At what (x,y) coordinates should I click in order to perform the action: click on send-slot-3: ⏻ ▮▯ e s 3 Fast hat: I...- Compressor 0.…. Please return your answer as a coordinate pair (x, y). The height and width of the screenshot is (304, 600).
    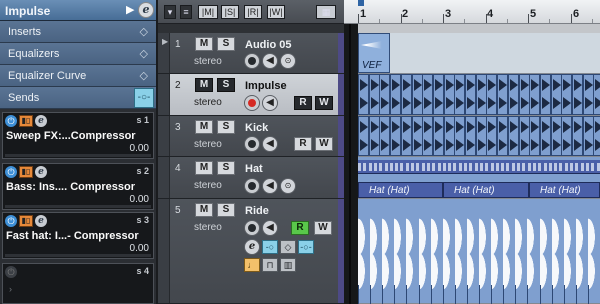
    Looking at the image, I should click on (78, 235).